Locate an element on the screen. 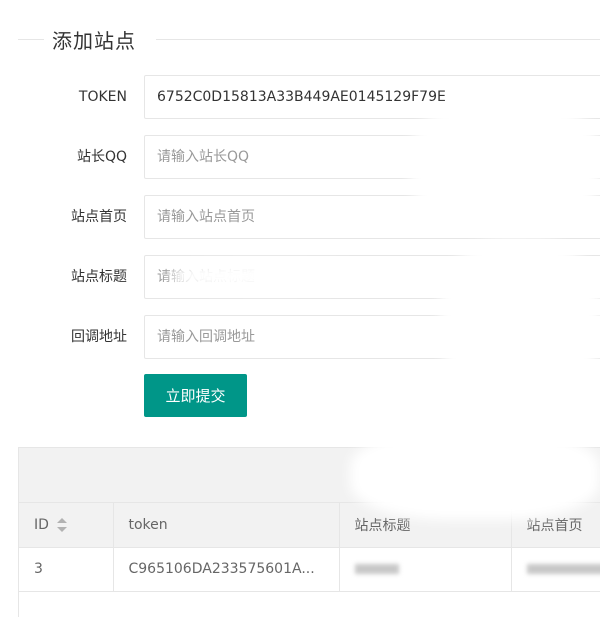 The height and width of the screenshot is (617, 600). column-header-id: ID is located at coordinates (66, 525).